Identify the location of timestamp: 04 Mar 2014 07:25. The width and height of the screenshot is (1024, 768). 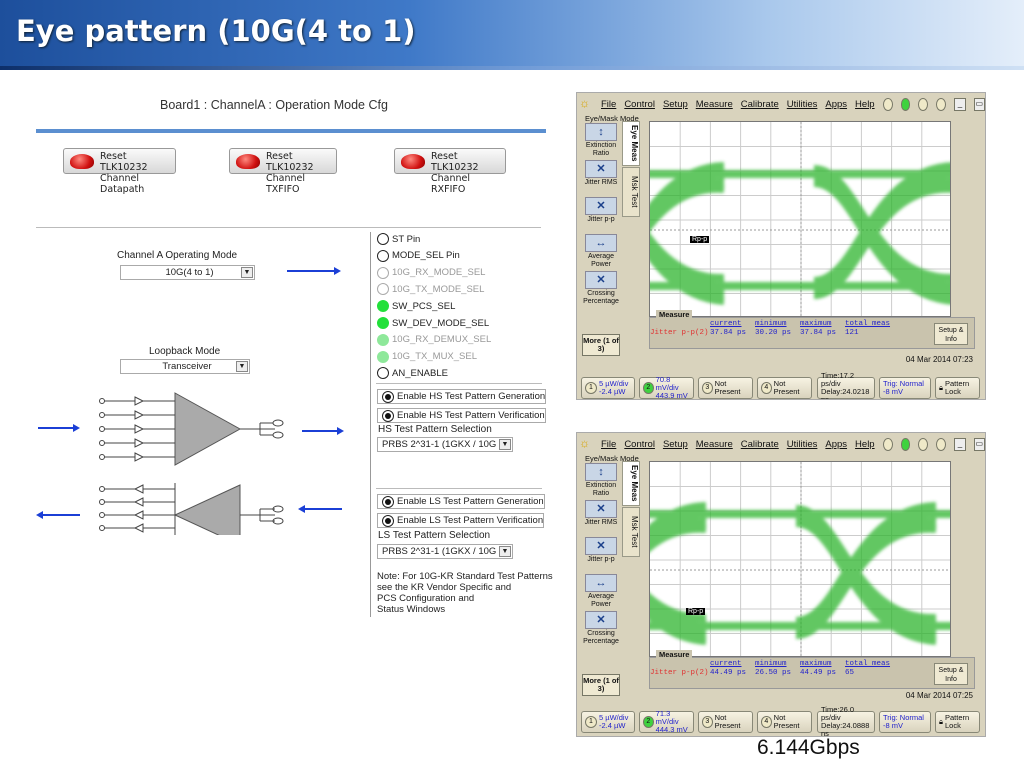
(939, 695).